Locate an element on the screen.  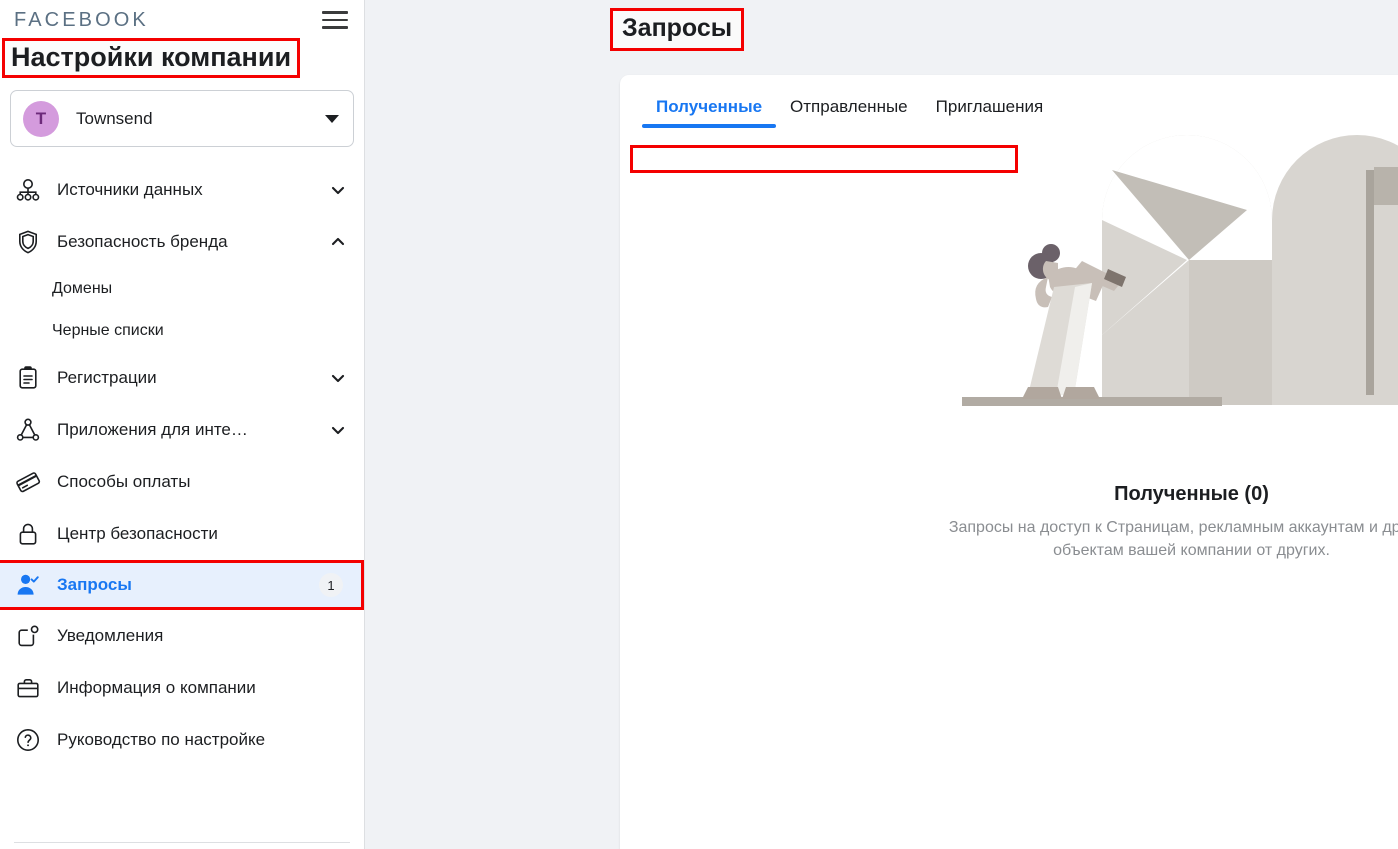
main-page-title: Запросы is located at coordinates (677, 29).